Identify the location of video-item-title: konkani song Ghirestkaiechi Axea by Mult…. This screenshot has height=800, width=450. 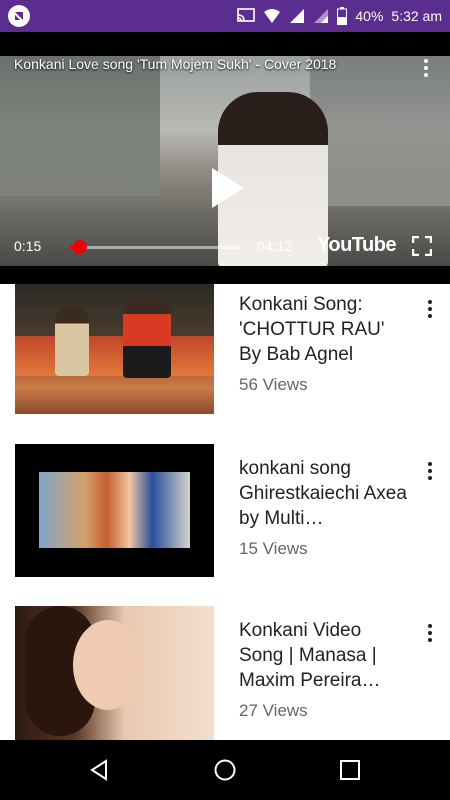
(324, 493).